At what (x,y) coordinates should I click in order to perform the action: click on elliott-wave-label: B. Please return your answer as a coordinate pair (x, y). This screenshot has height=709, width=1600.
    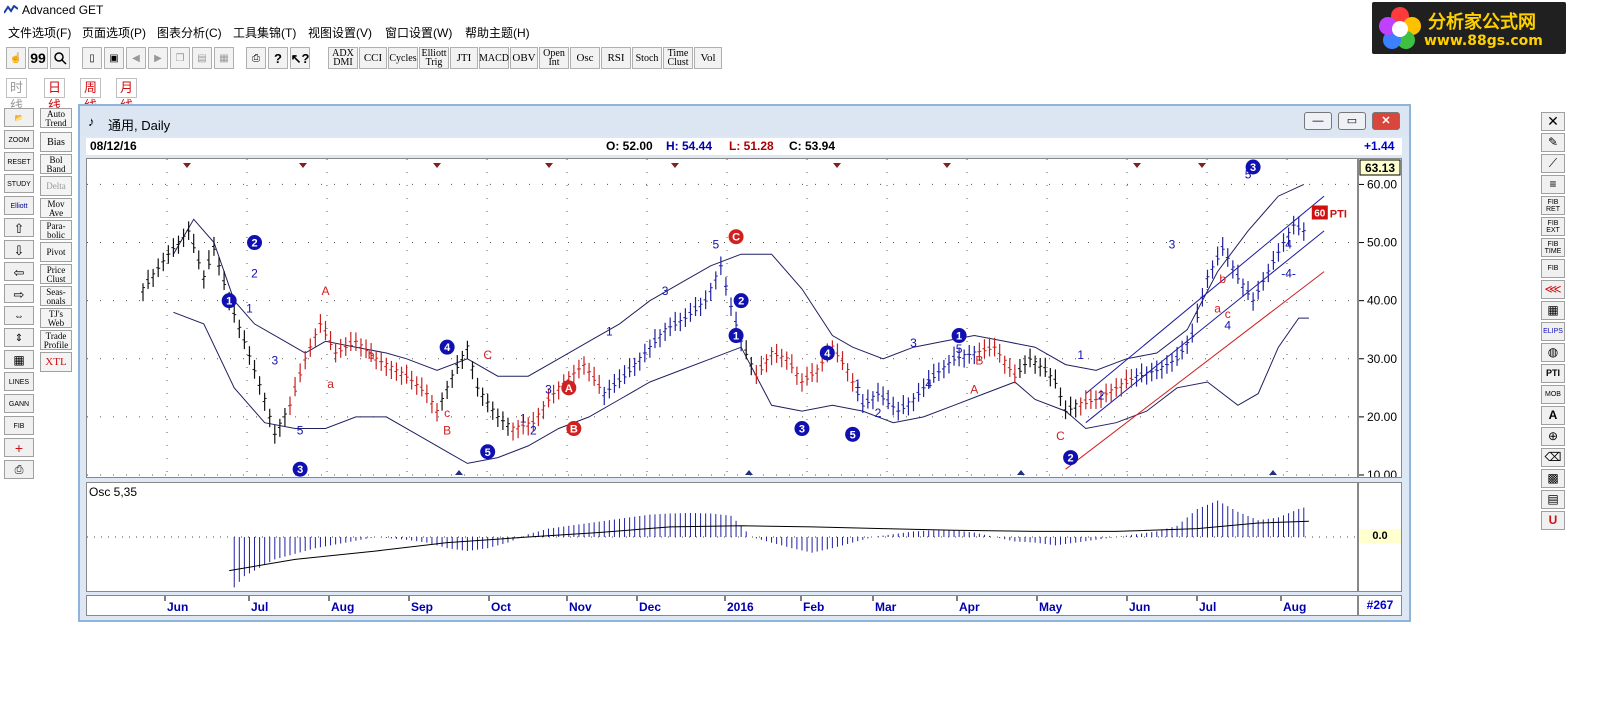
    Looking at the image, I should click on (574, 429).